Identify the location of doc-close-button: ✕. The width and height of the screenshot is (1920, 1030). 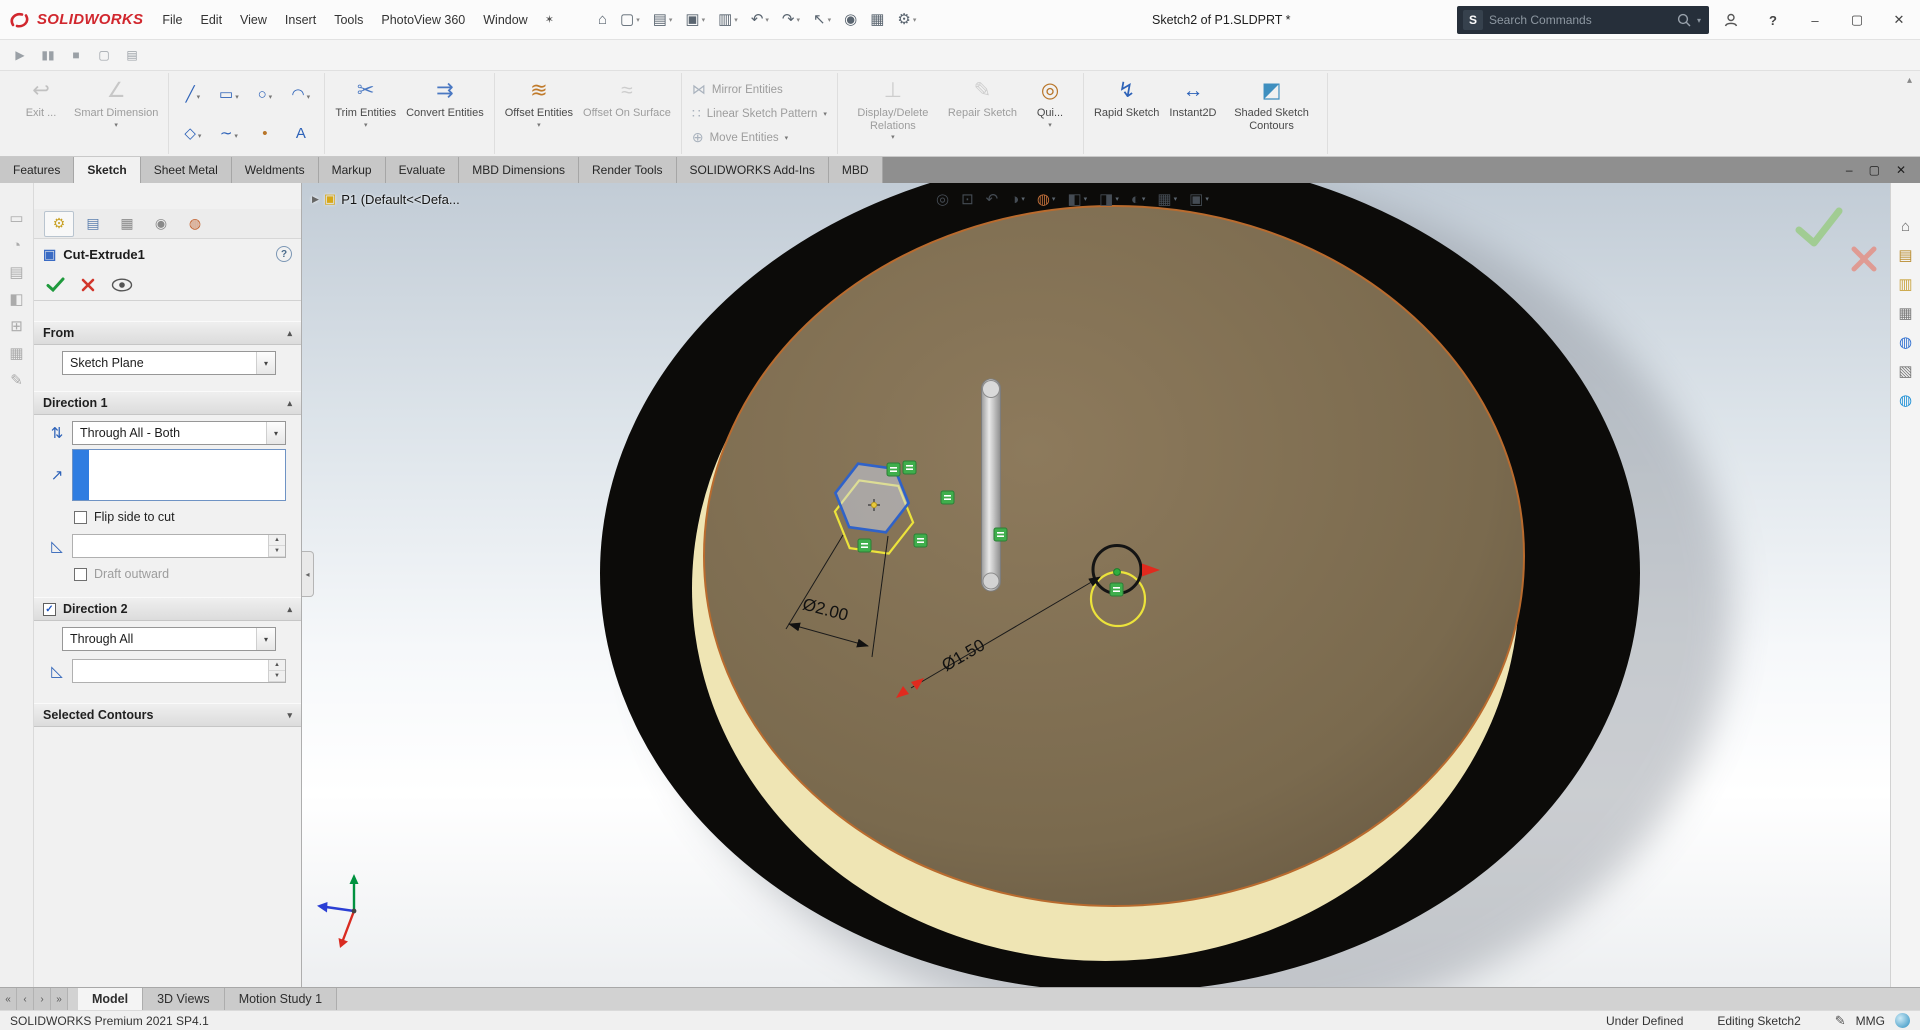
(1901, 170).